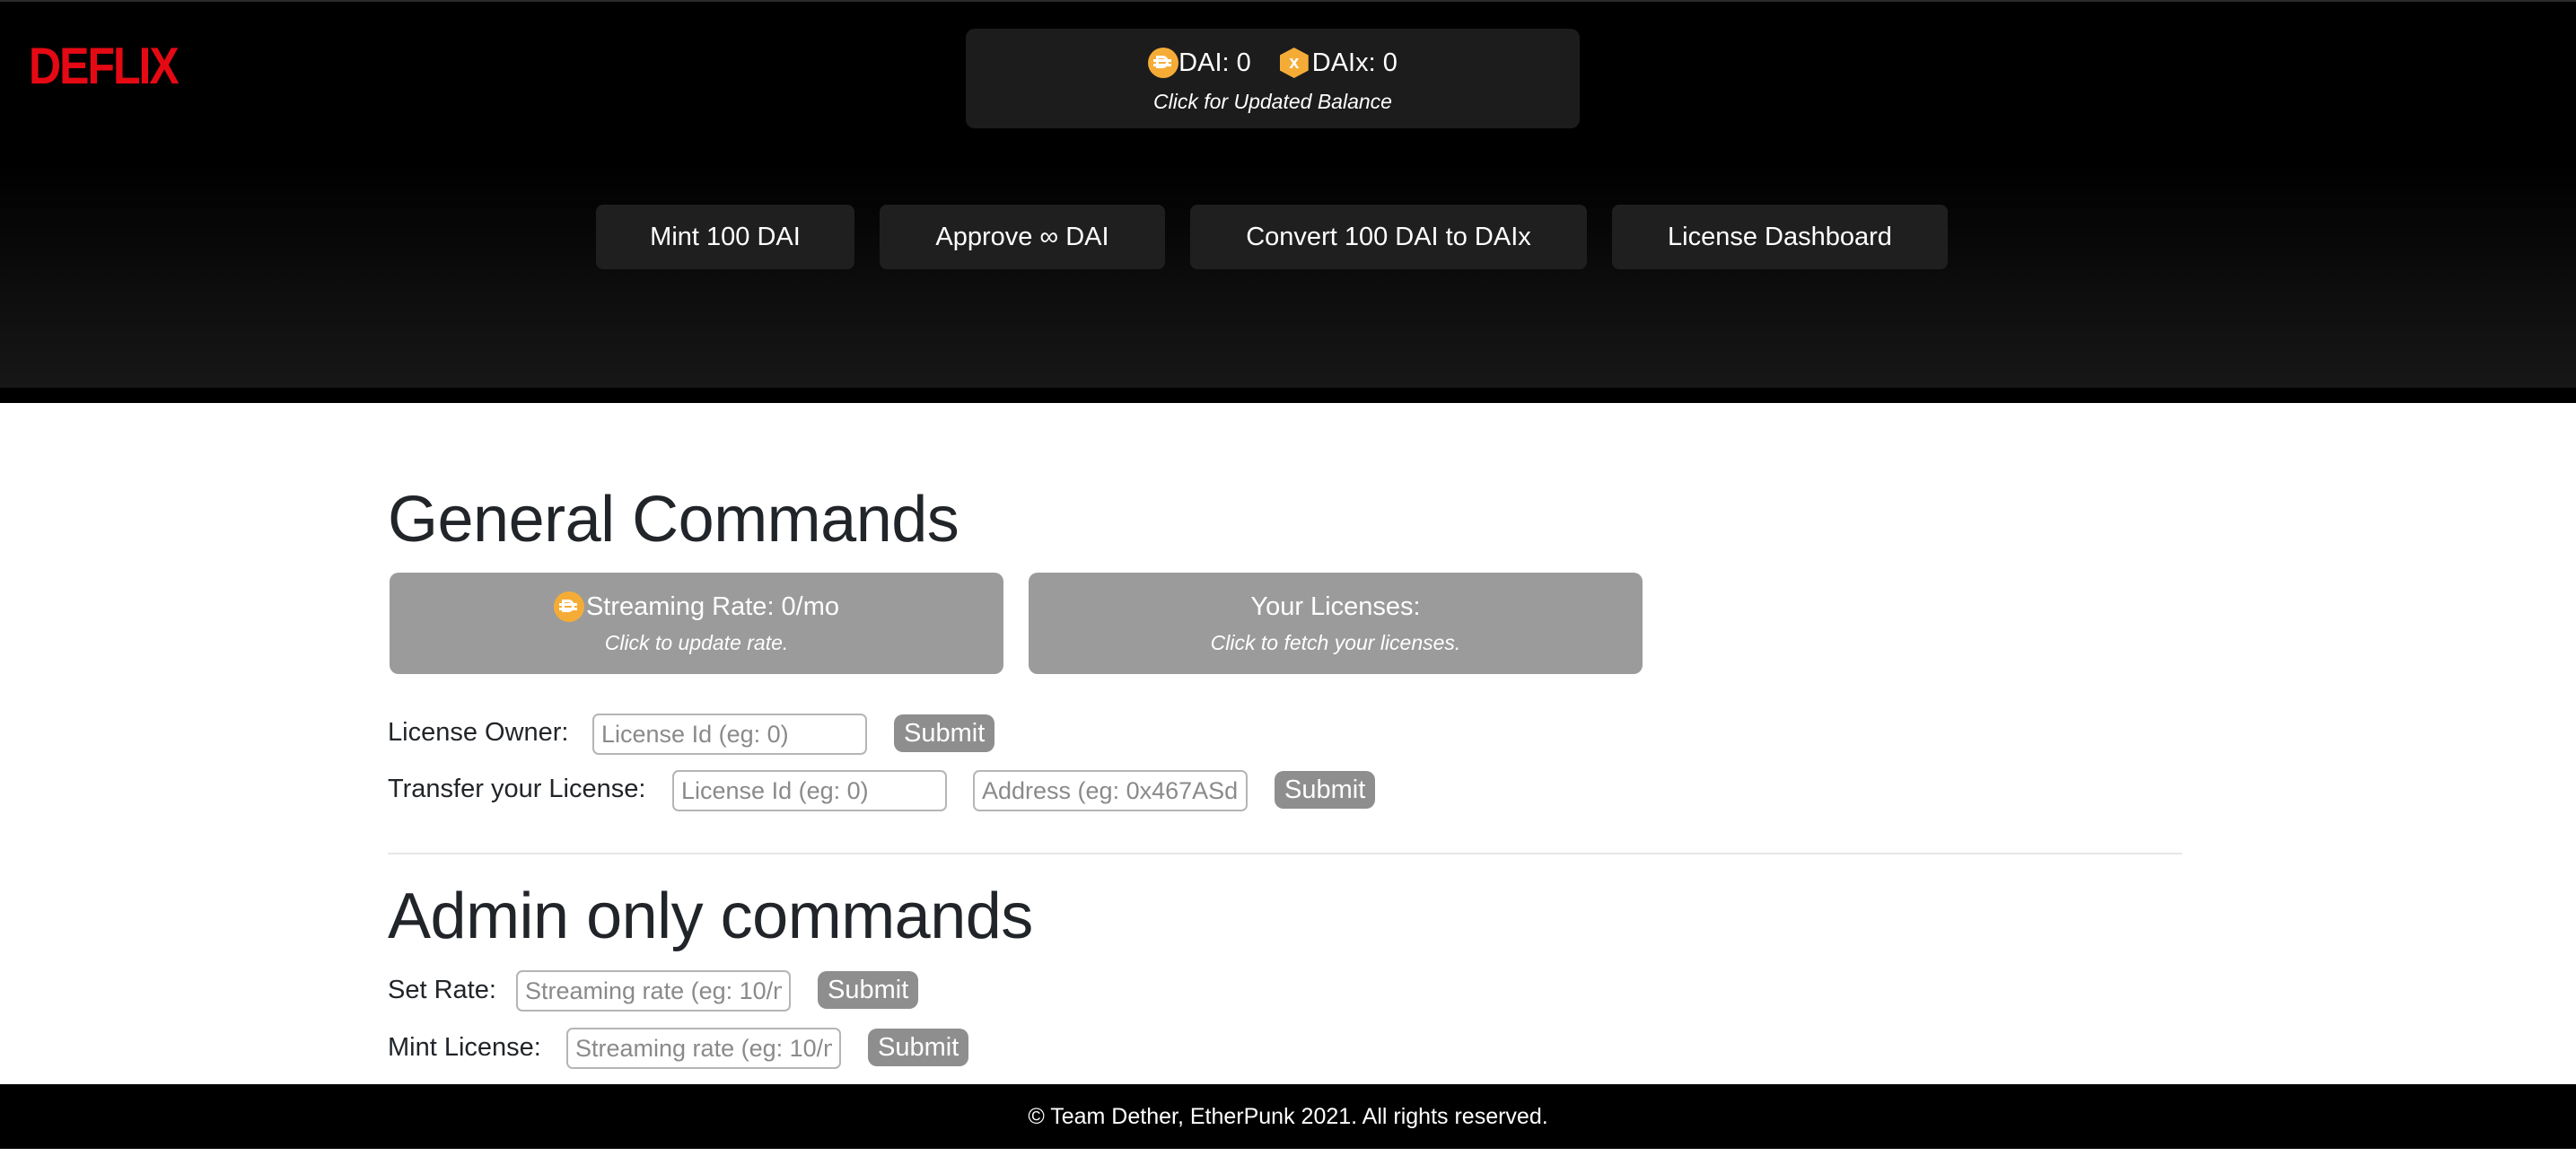 The image size is (2576, 1165). What do you see at coordinates (944, 733) in the screenshot?
I see `license-owner-submit-button: Submit` at bounding box center [944, 733].